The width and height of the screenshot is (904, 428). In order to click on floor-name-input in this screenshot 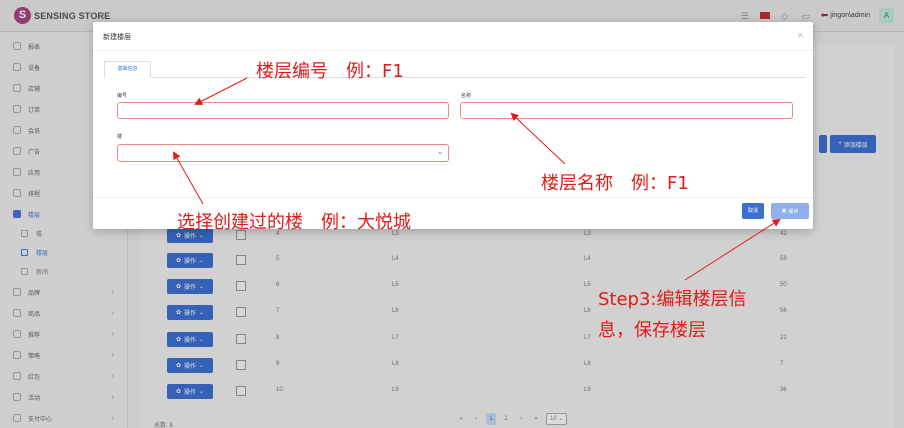, I will do `click(626, 110)`.